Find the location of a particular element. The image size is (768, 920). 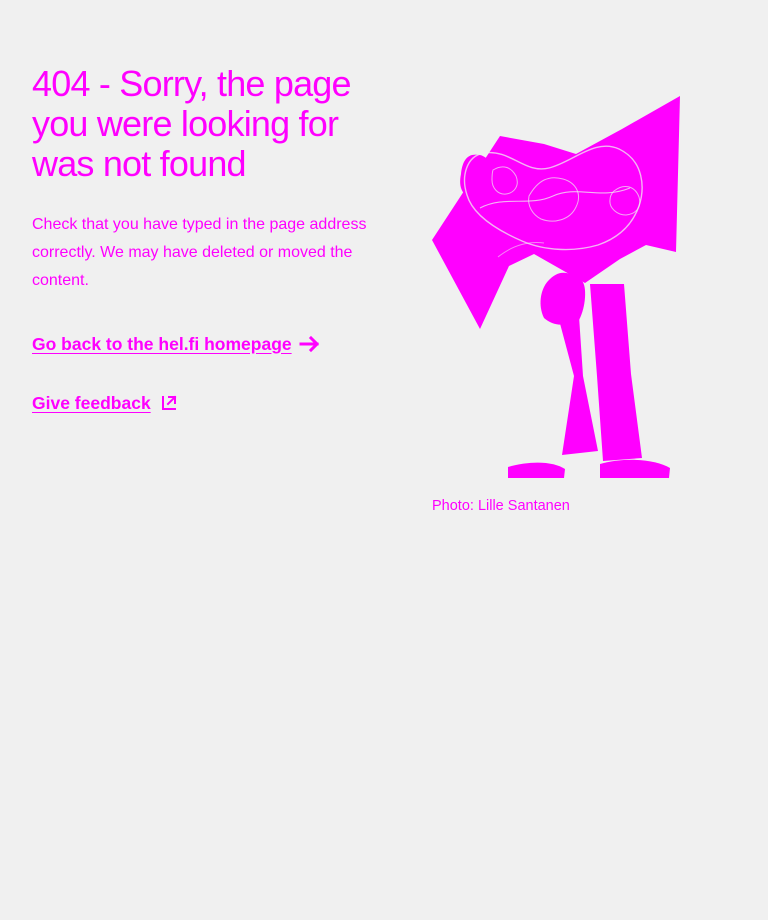

homepage-link-label: Go back to the hel.fi homepage is located at coordinates (162, 343).